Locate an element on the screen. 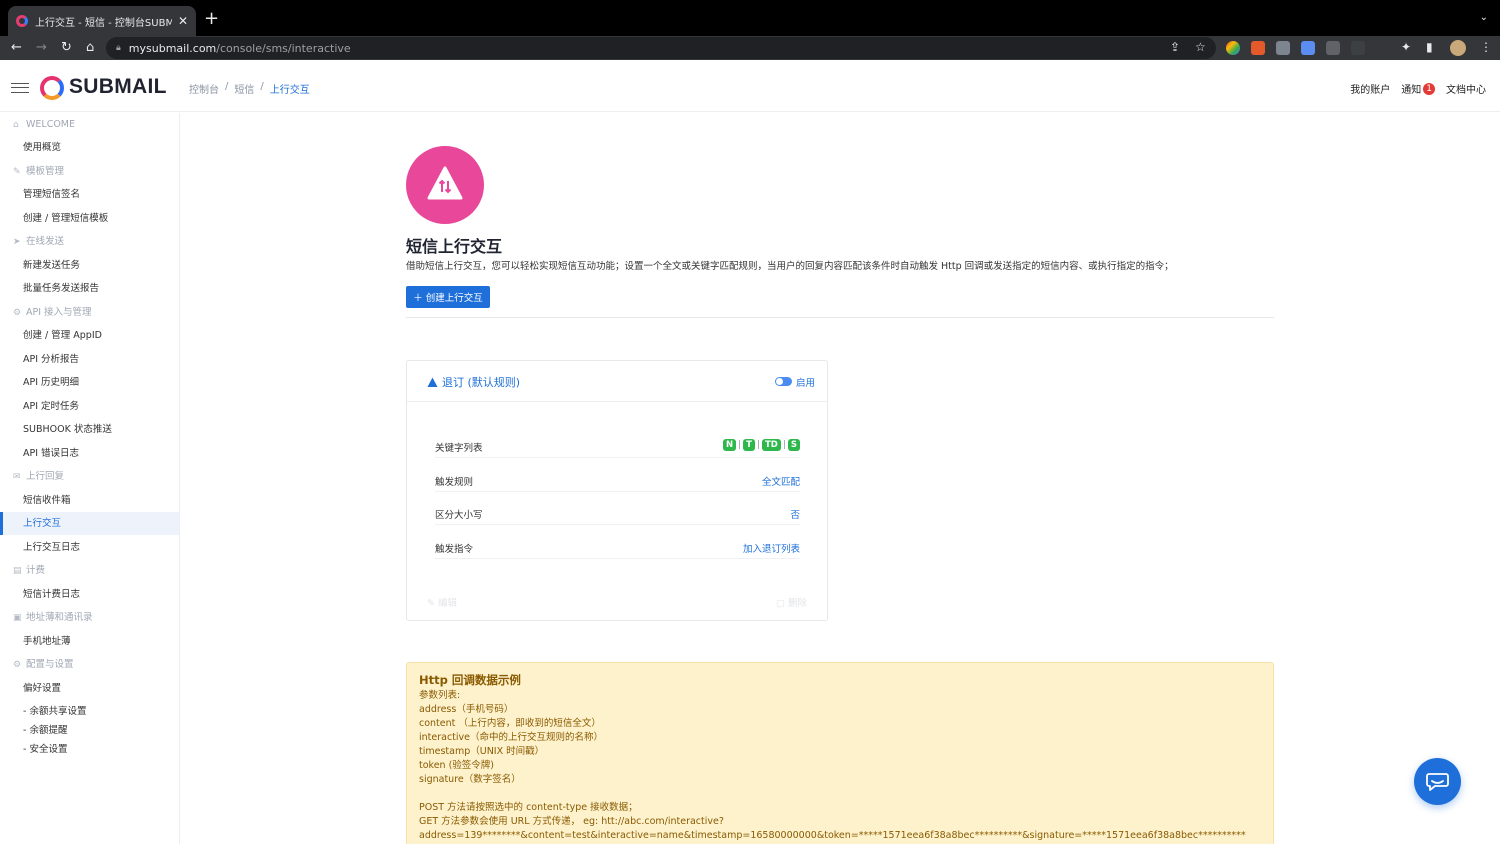 This screenshot has height=844, width=1500. sidebar-item-security: - 安全设置 is located at coordinates (89, 749).